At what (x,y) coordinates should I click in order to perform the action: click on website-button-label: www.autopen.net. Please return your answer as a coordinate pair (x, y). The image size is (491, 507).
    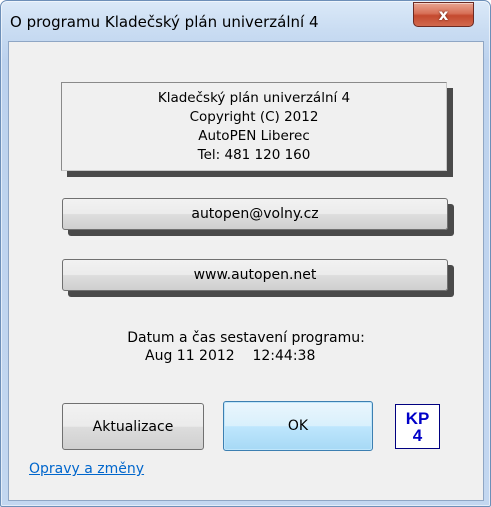
    Looking at the image, I should click on (255, 275).